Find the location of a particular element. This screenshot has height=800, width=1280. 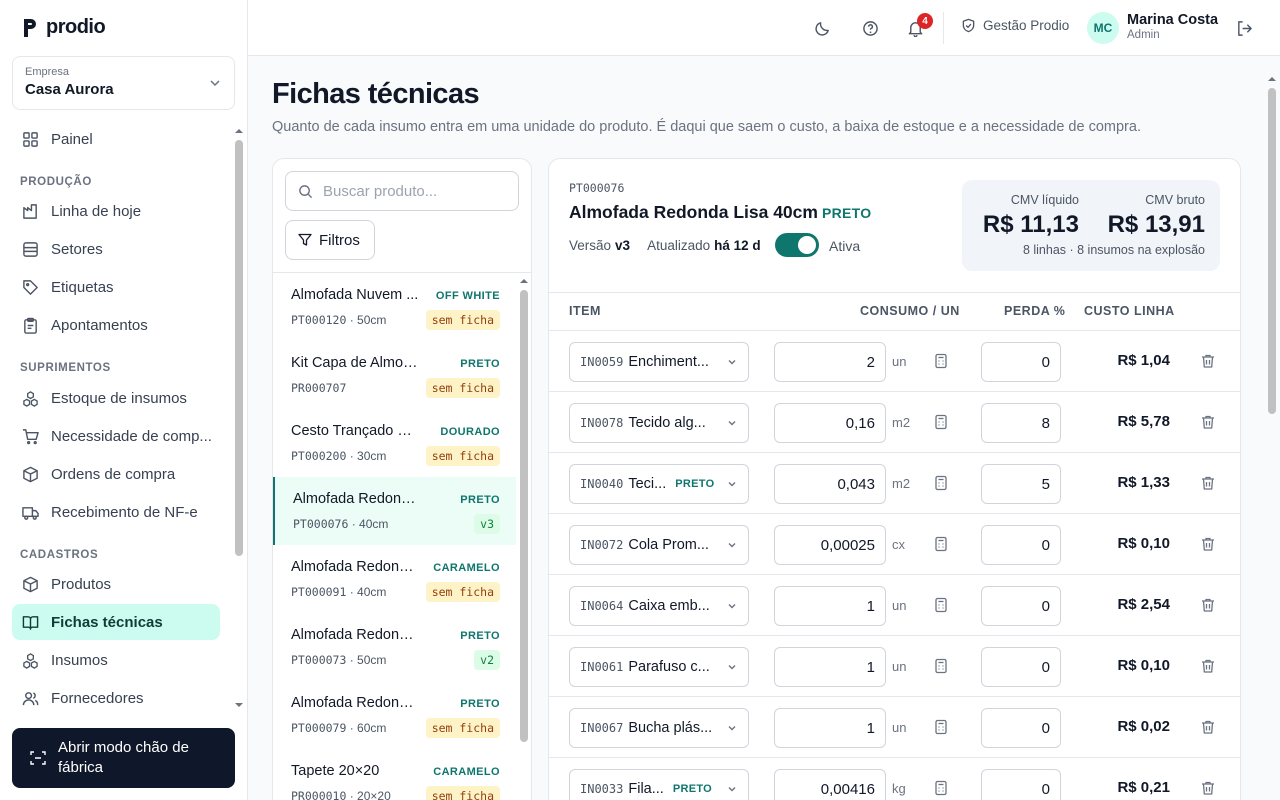

product-item-size: · 40cm is located at coordinates (366, 592).